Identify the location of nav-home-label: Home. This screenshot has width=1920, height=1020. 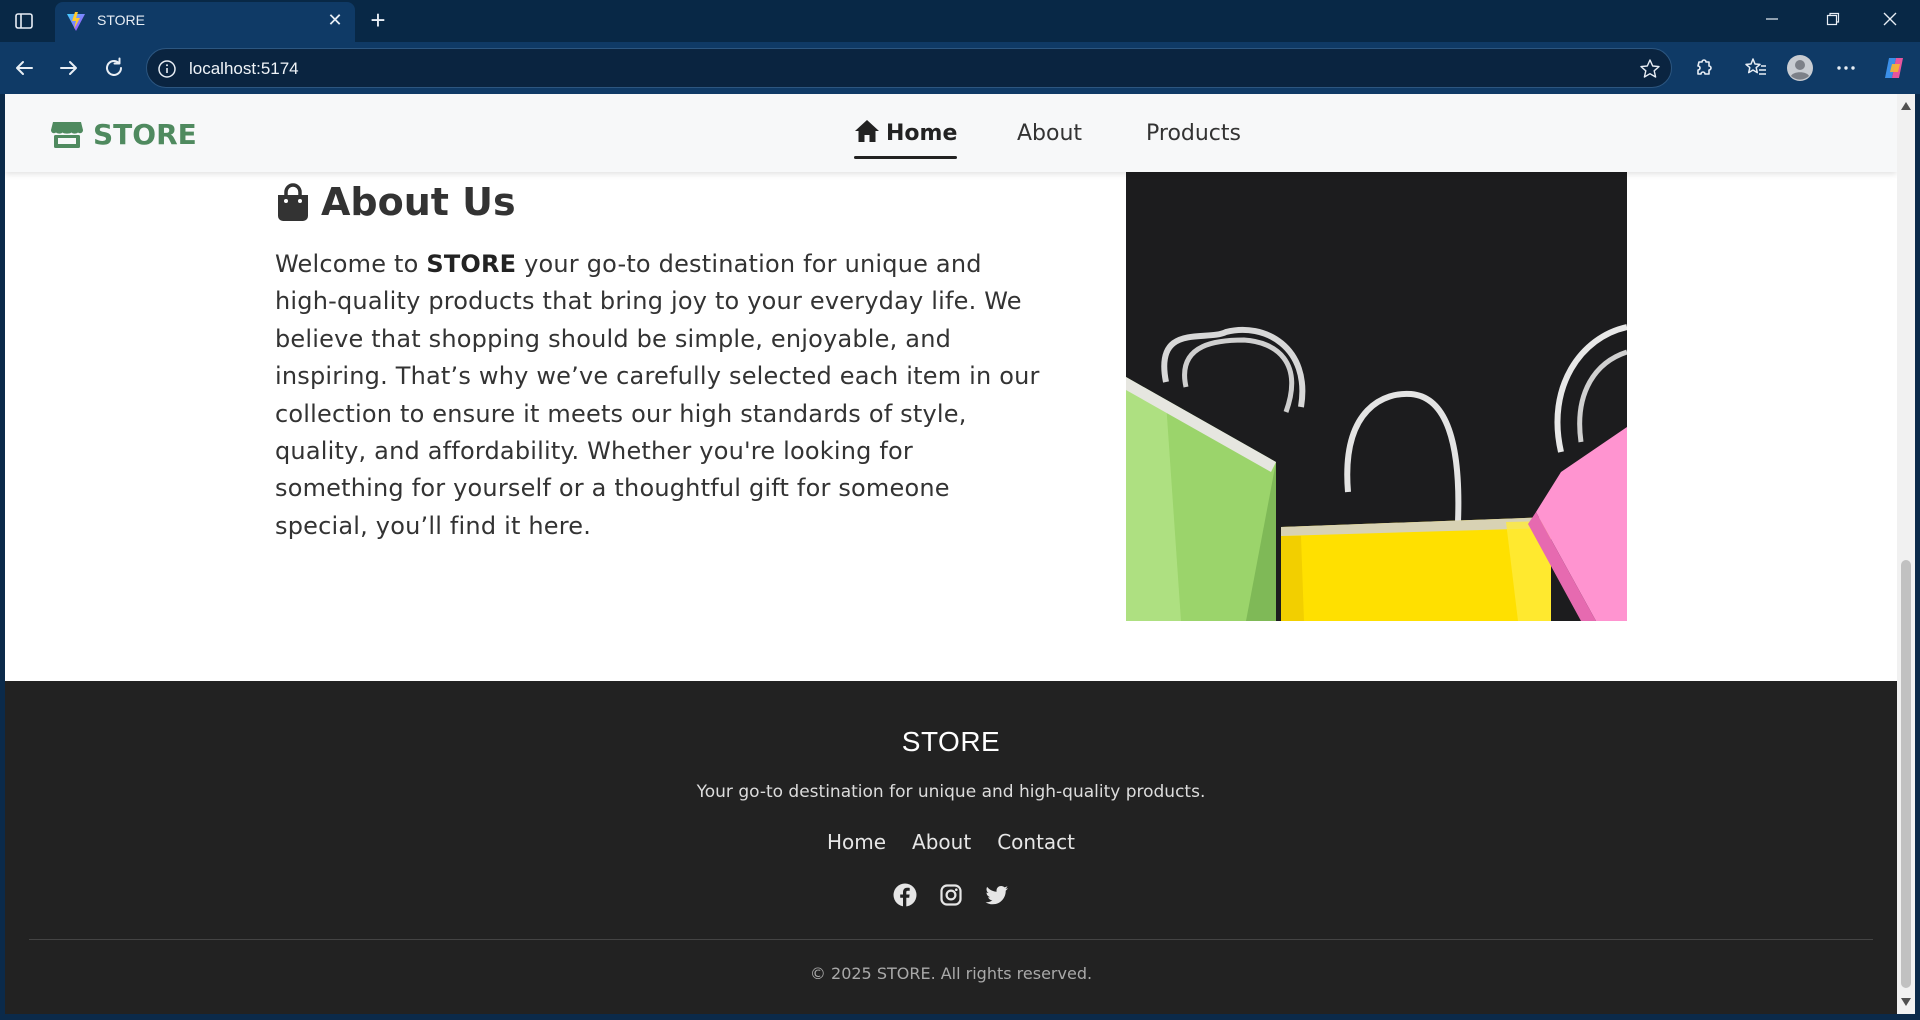
(922, 133).